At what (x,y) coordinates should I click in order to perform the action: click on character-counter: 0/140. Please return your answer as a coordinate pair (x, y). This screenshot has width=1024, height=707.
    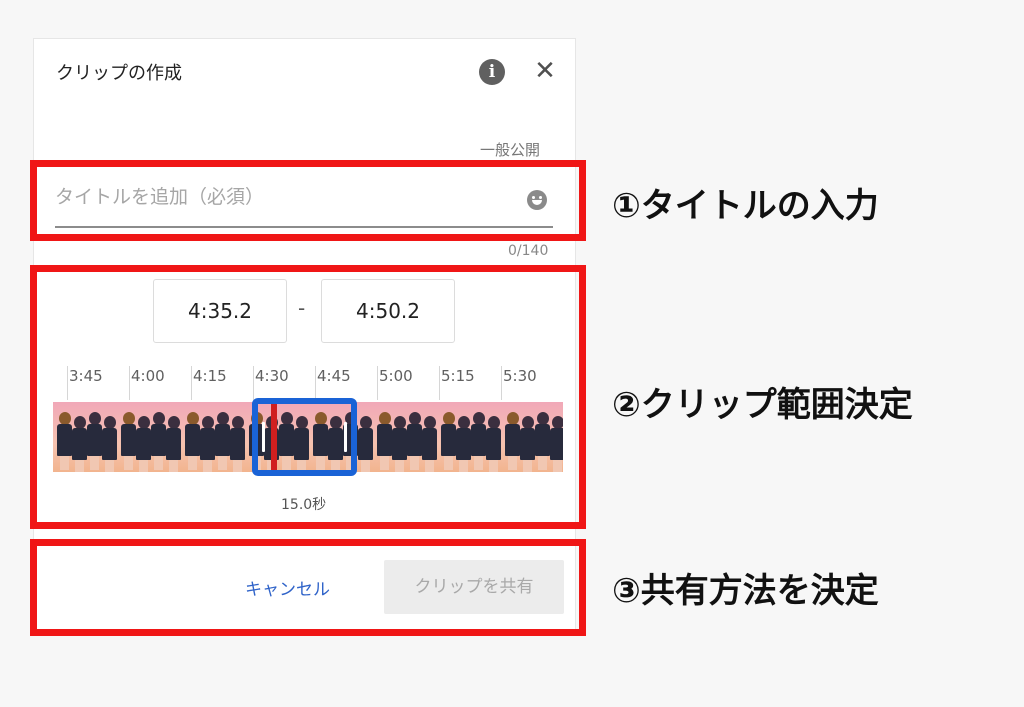
    Looking at the image, I should click on (528, 251).